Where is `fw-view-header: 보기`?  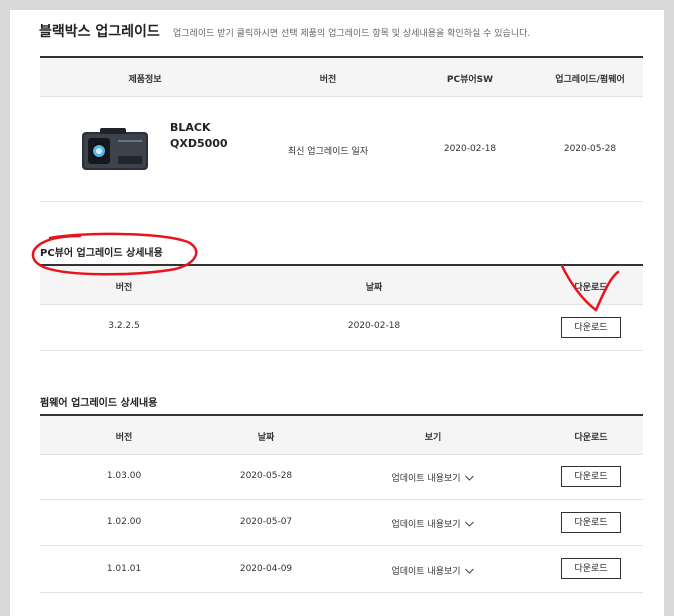
fw-view-header: 보기 is located at coordinates (433, 438).